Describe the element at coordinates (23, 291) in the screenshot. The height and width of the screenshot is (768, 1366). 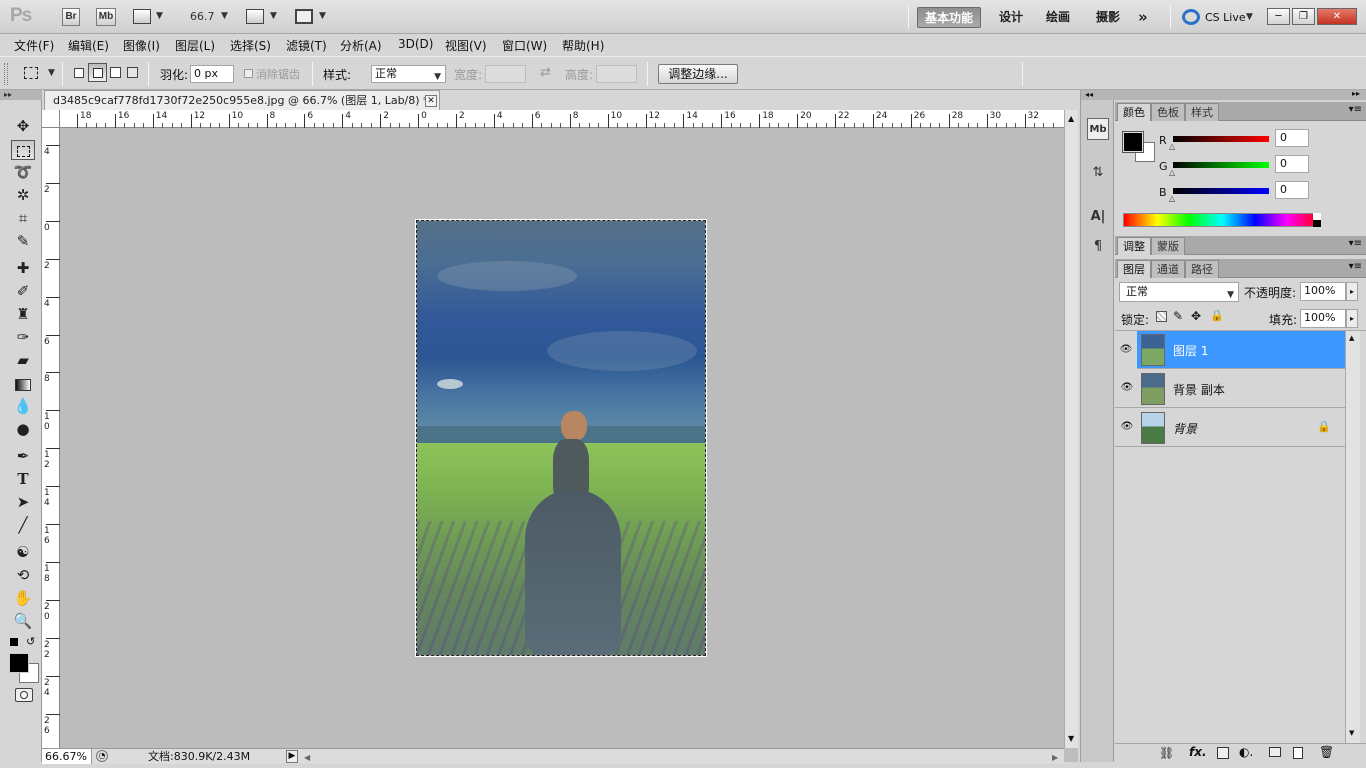
I see `brush-tool-icon: ✐` at that location.